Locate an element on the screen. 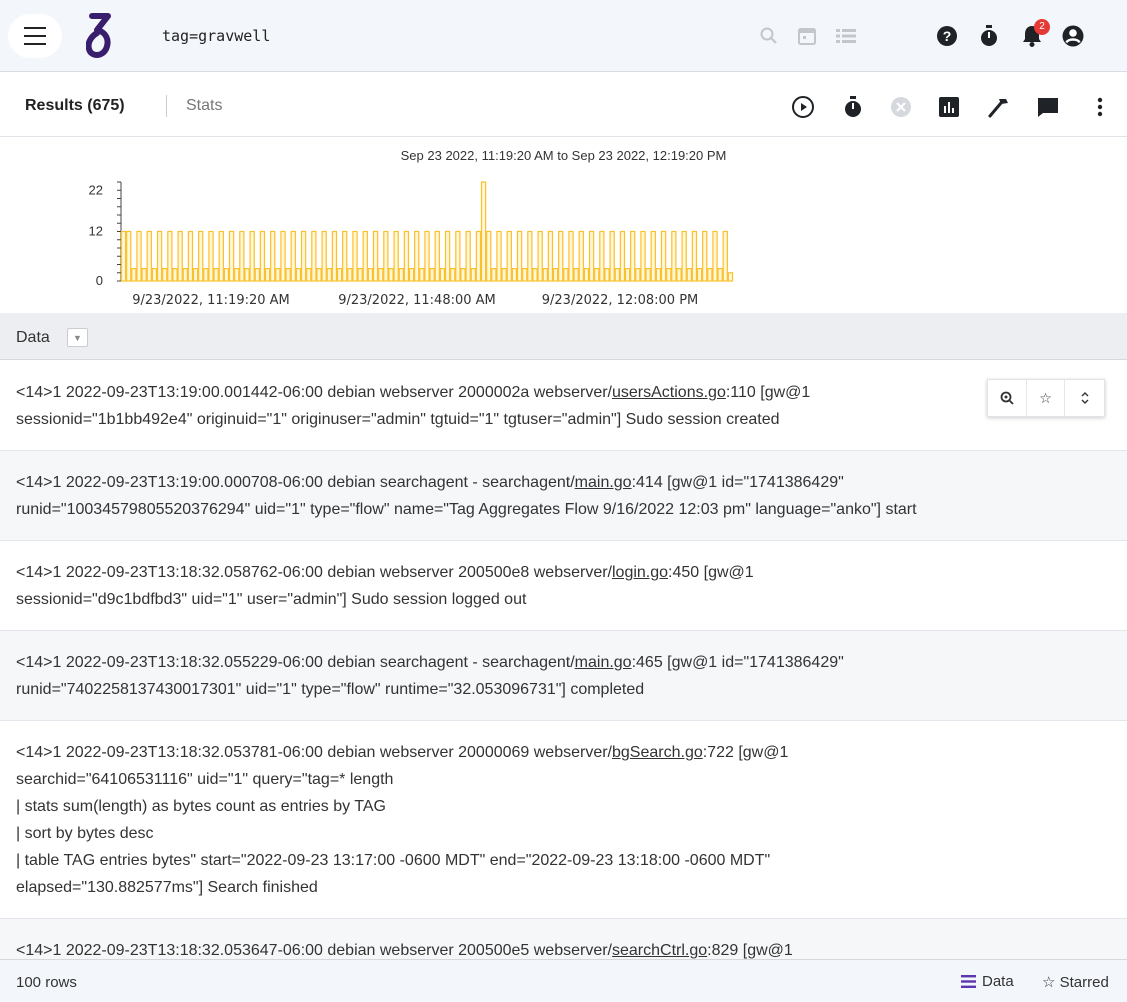 The height and width of the screenshot is (1002, 1127). gravwell-logo is located at coordinates (100, 36).